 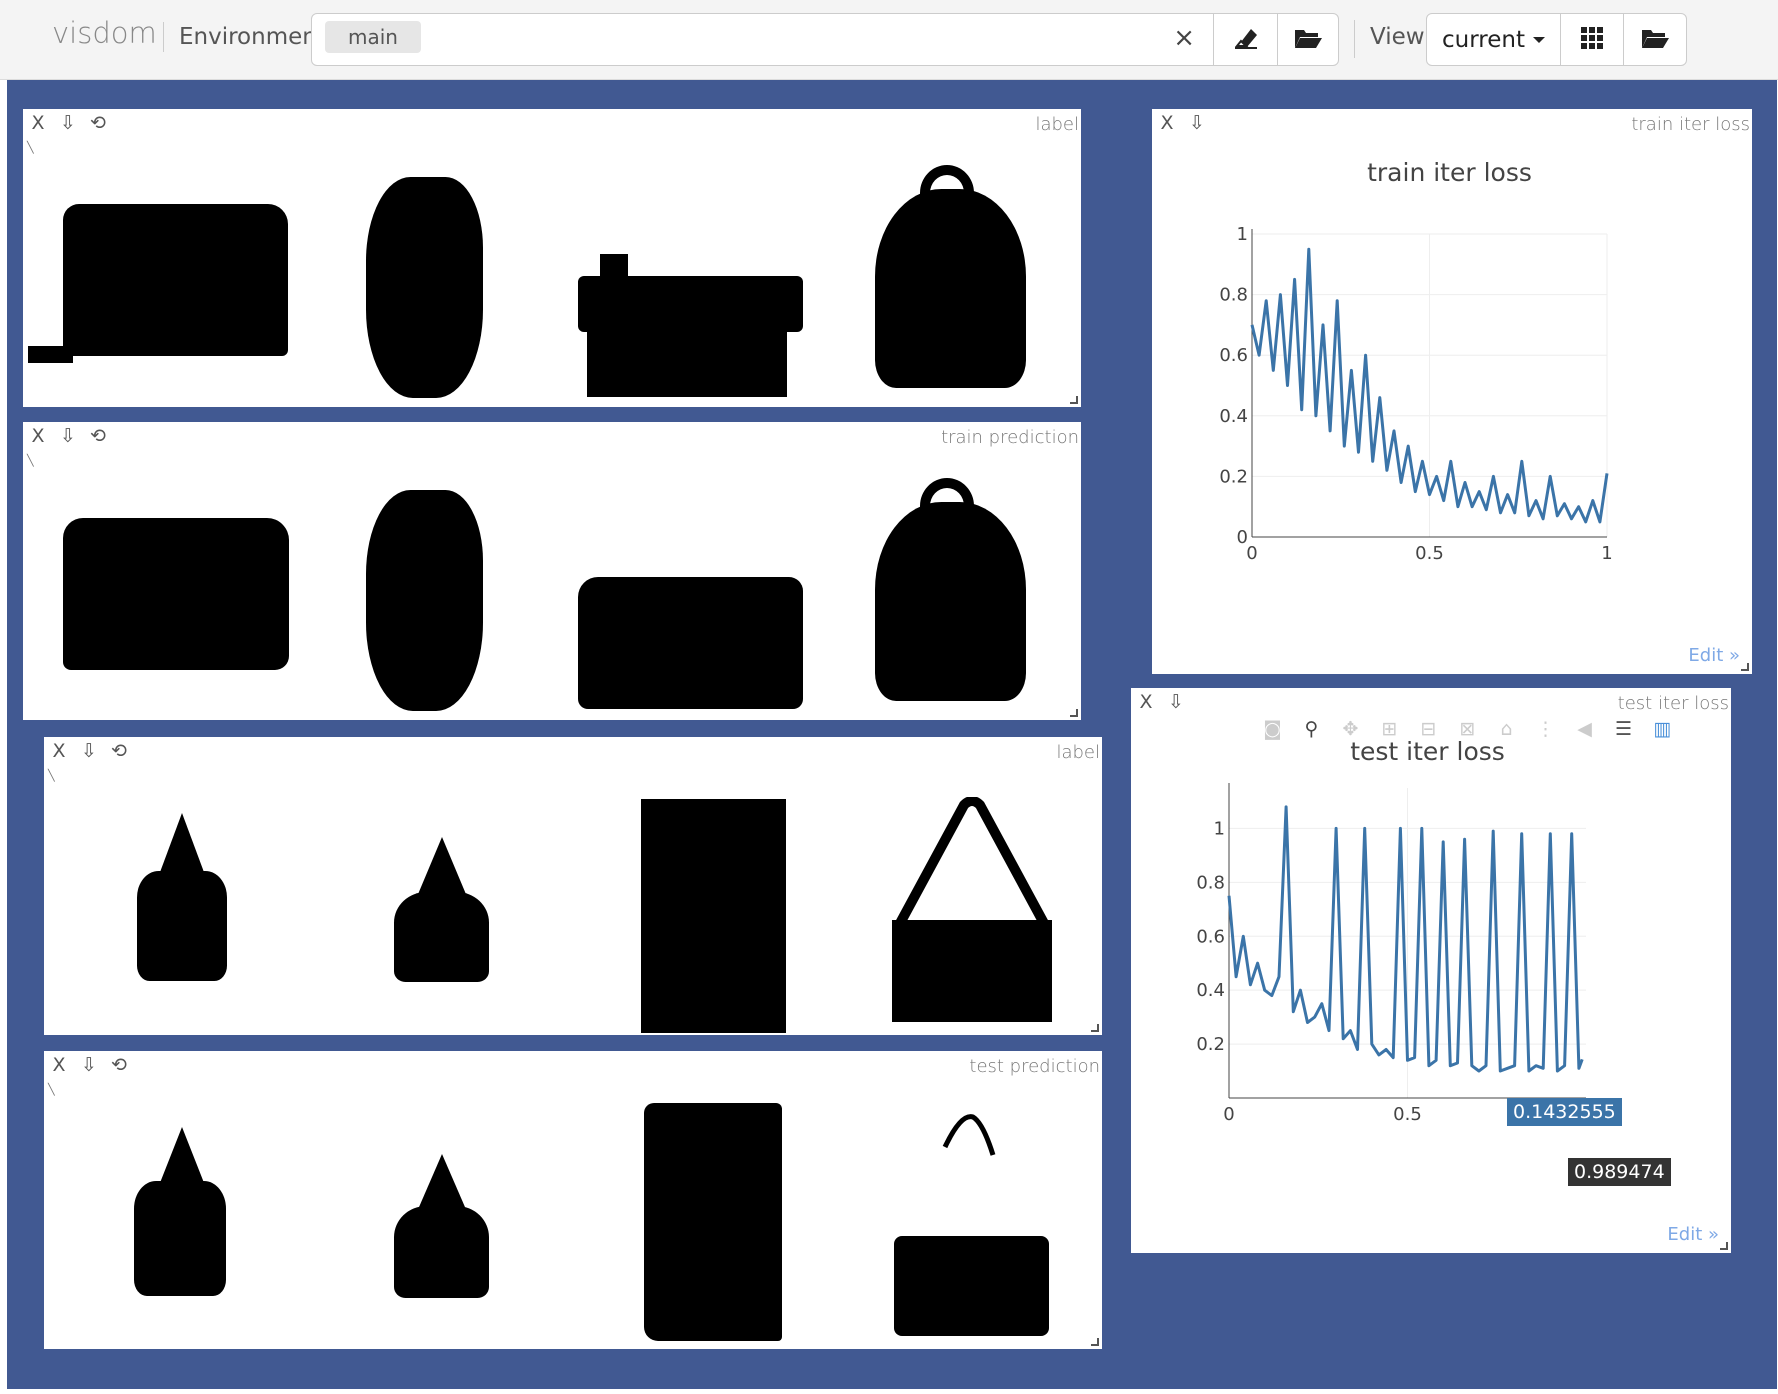 I want to click on repack-button, so click(x=1592, y=39).